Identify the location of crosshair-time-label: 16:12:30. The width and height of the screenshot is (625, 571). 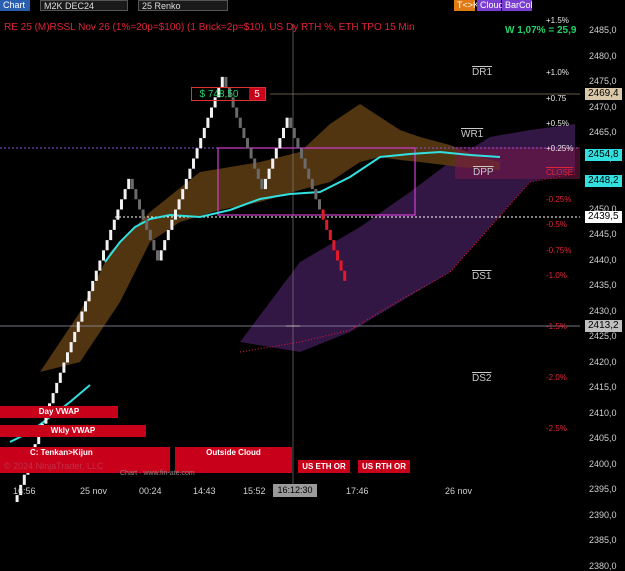
(295, 490).